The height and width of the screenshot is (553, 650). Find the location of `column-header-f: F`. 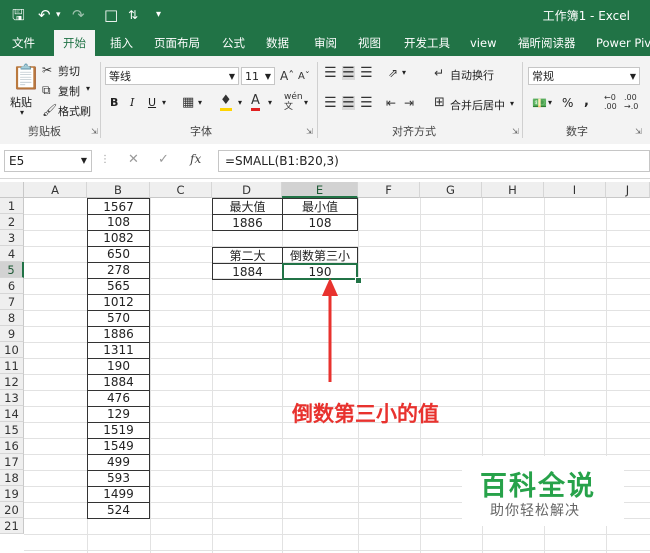

column-header-f: F is located at coordinates (389, 190).